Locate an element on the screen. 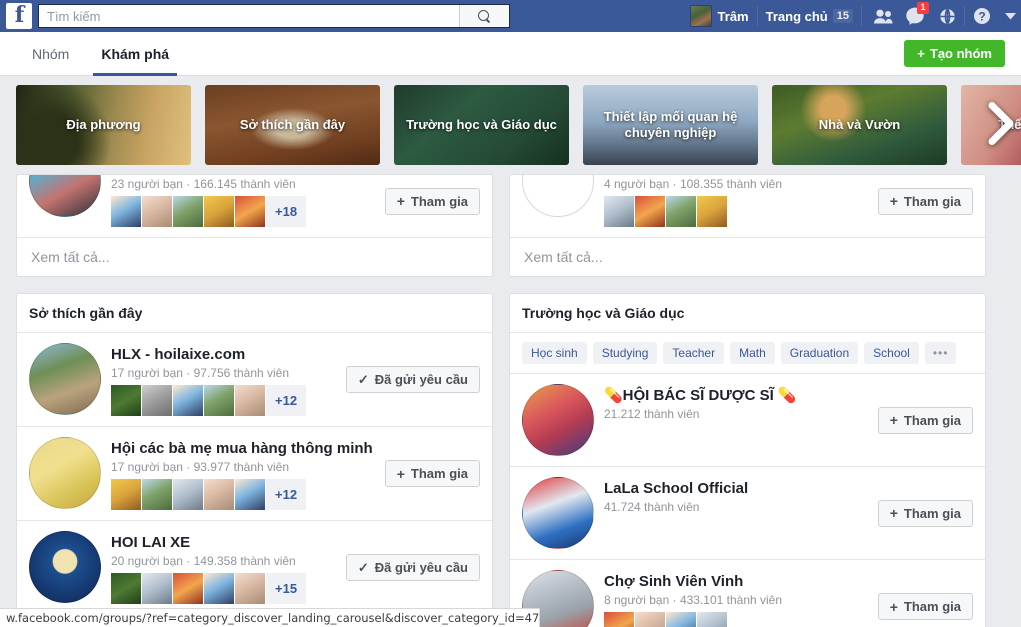 Image resolution: width=1021 pixels, height=627 pixels. group-action: ✓ Đã gửi yêu cầu is located at coordinates (412, 567).